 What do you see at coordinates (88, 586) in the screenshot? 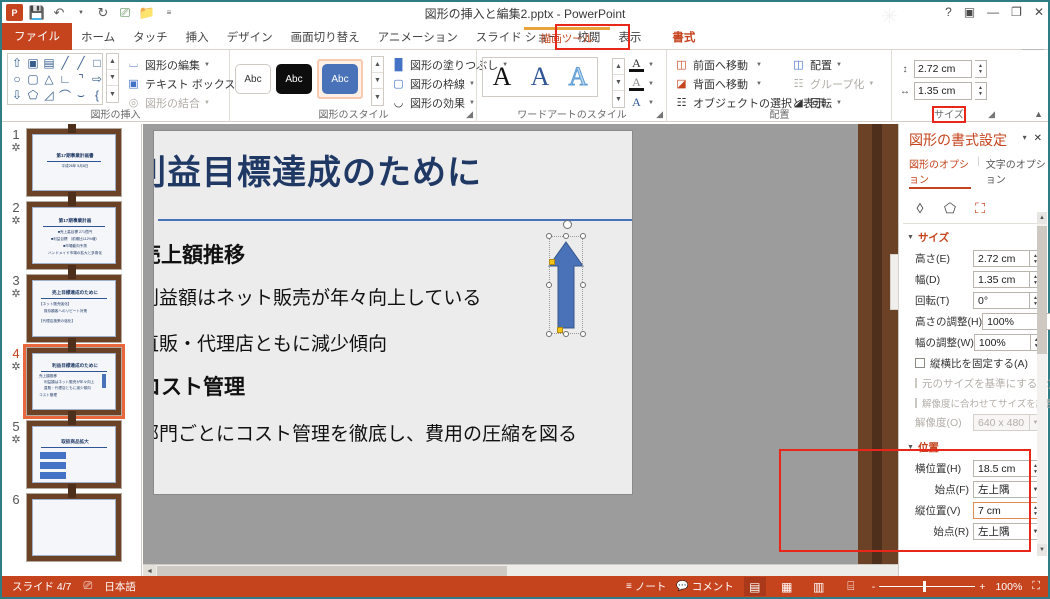
I see `spellcheck-icon: ⎚` at bounding box center [88, 586].